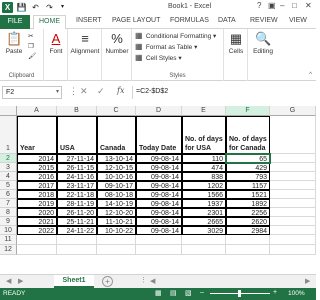 The width and height of the screenshot is (320, 300). Describe the element at coordinates (32, 56) in the screenshot. I see `format-painter-icon: 🖌` at that location.